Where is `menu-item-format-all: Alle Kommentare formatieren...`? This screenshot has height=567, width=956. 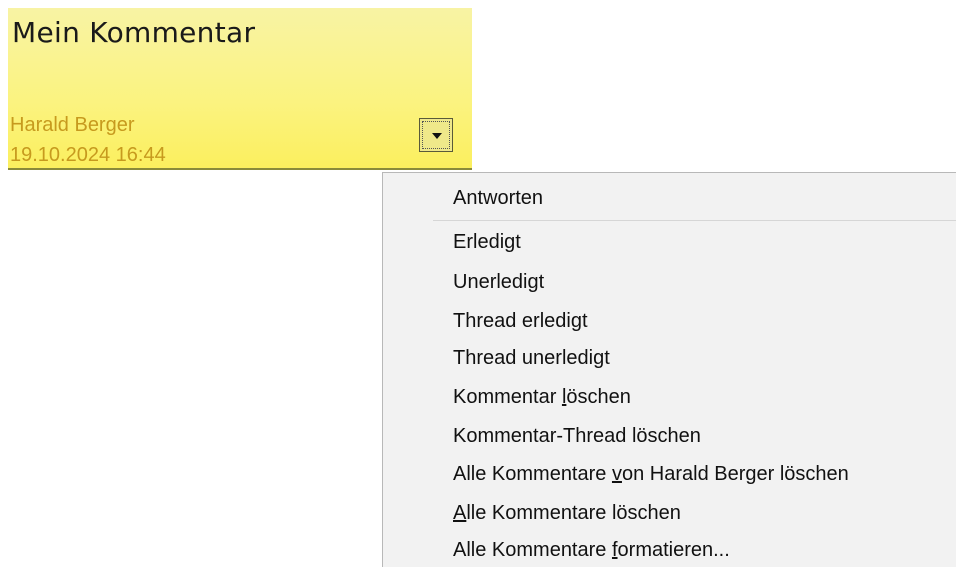
menu-item-format-all: Alle Kommentare formatieren... is located at coordinates (591, 550).